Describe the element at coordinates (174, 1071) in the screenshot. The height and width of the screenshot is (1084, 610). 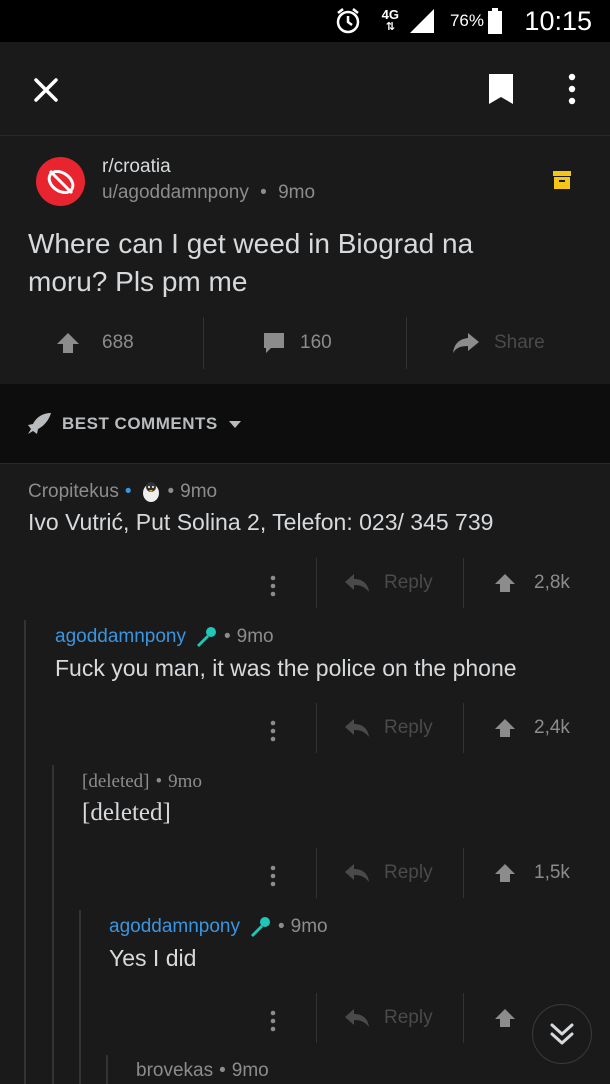
I see `comment-author: brovekas` at that location.